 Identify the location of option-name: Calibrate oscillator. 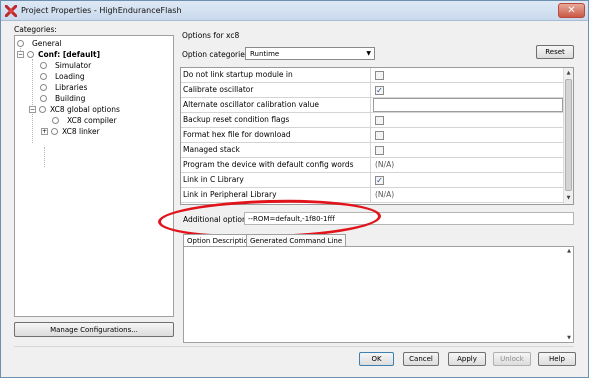
(276, 90).